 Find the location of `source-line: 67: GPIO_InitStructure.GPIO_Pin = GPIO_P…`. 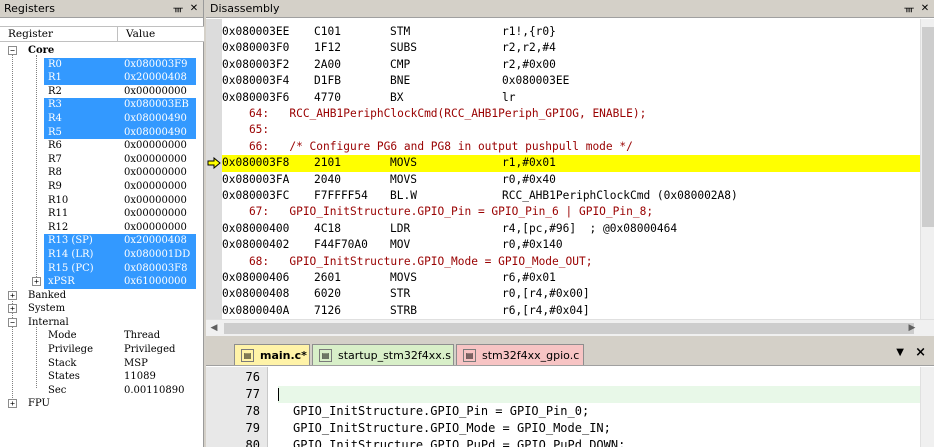

source-line: 67: GPIO_InitStructure.GPIO_Pin = GPIO_P… is located at coordinates (572, 212).